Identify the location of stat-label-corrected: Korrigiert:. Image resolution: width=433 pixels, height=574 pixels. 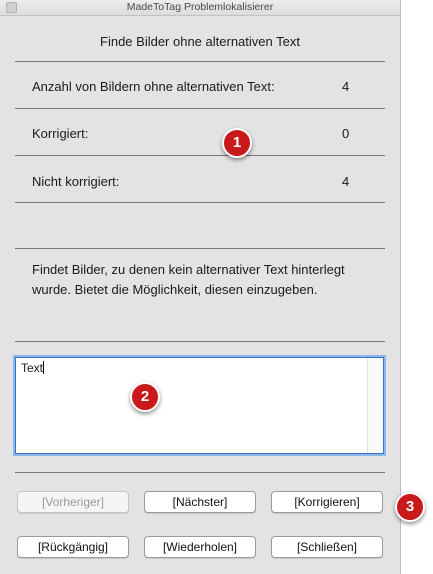
(60, 133).